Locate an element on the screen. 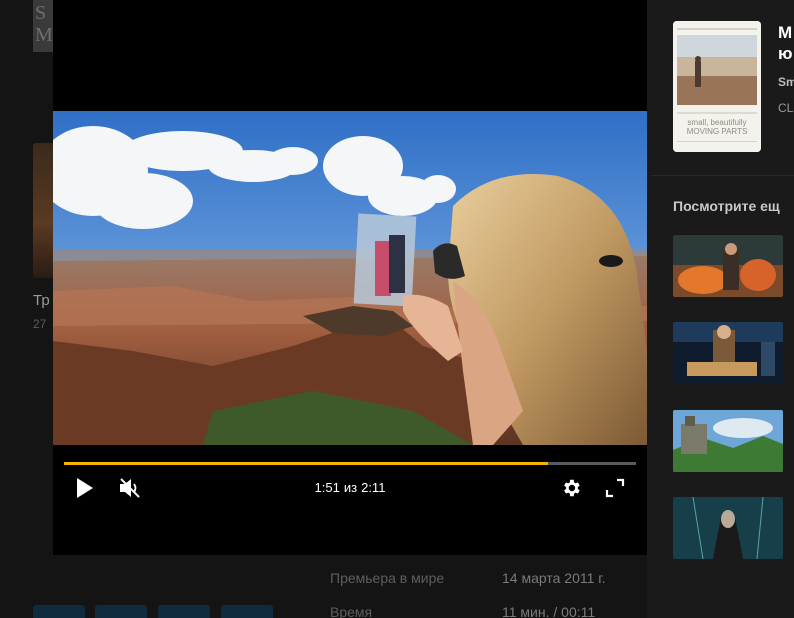  play-button is located at coordinates (85, 488).